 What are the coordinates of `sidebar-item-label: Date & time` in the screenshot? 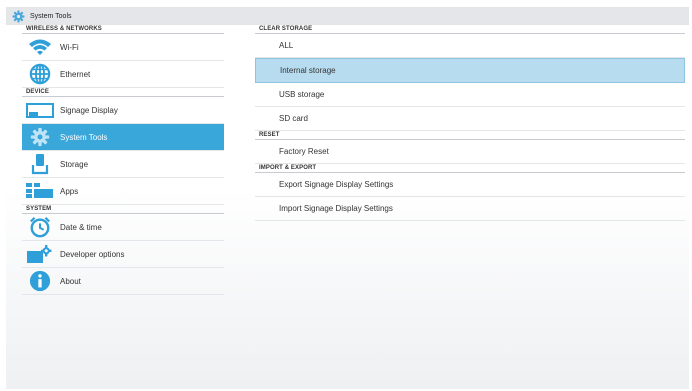 It's located at (81, 227).